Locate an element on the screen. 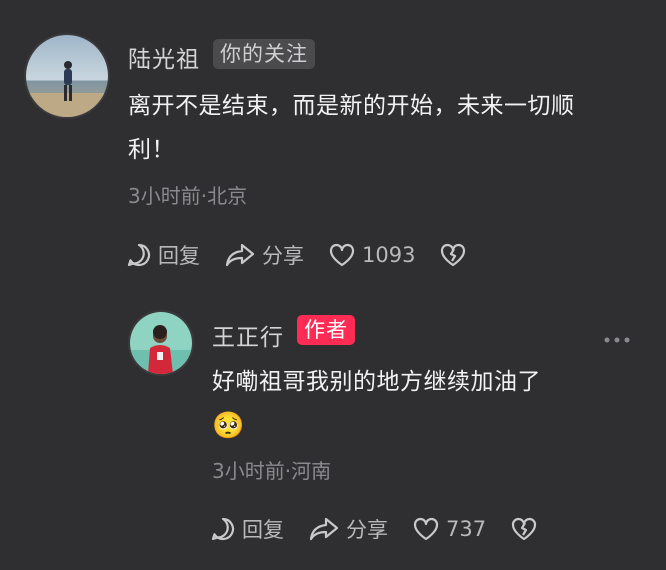 The width and height of the screenshot is (666, 570). like-button: 737 is located at coordinates (449, 529).